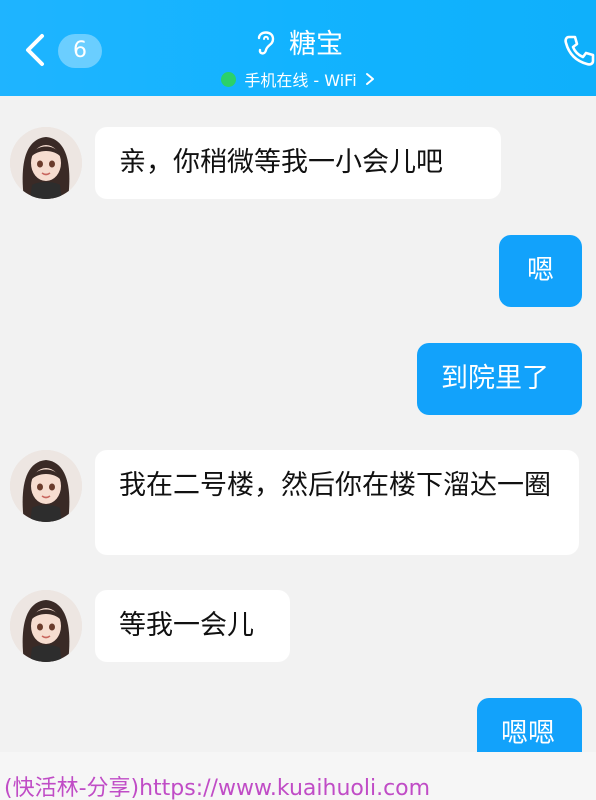 Image resolution: width=596 pixels, height=800 pixels. What do you see at coordinates (499, 379) in the screenshot?
I see `message-bubble-outgoing: 到院里了` at bounding box center [499, 379].